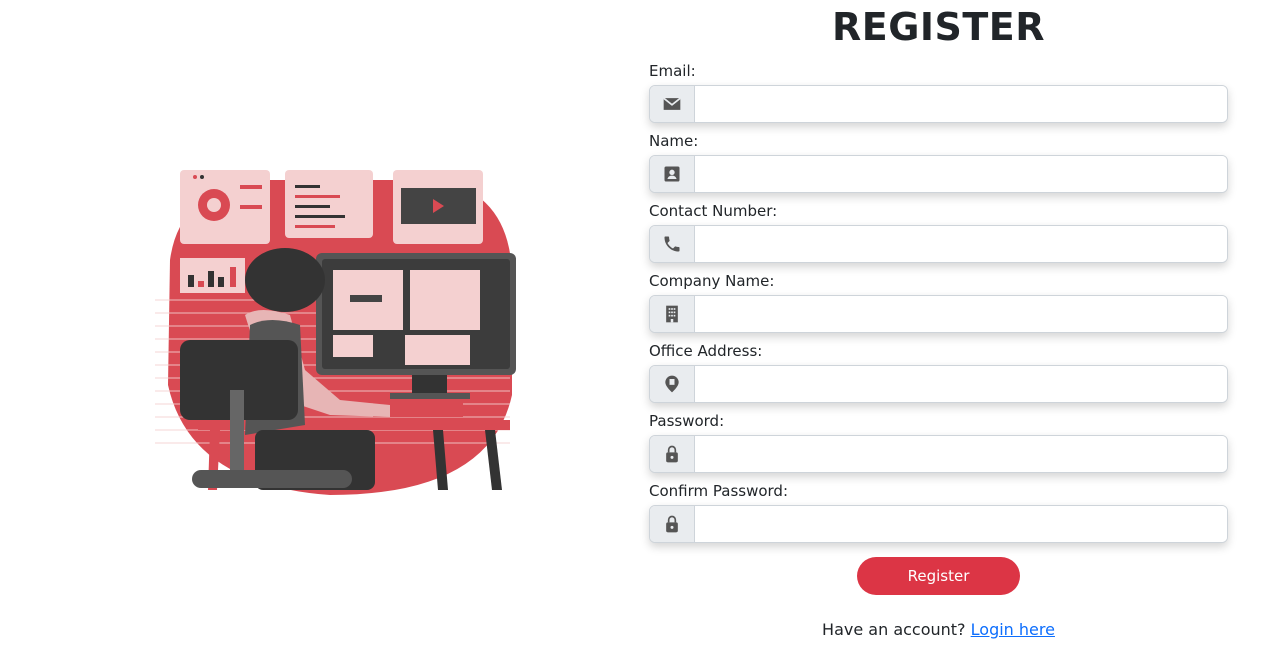  Describe the element at coordinates (672, 244) in the screenshot. I see `phone-icon` at that location.